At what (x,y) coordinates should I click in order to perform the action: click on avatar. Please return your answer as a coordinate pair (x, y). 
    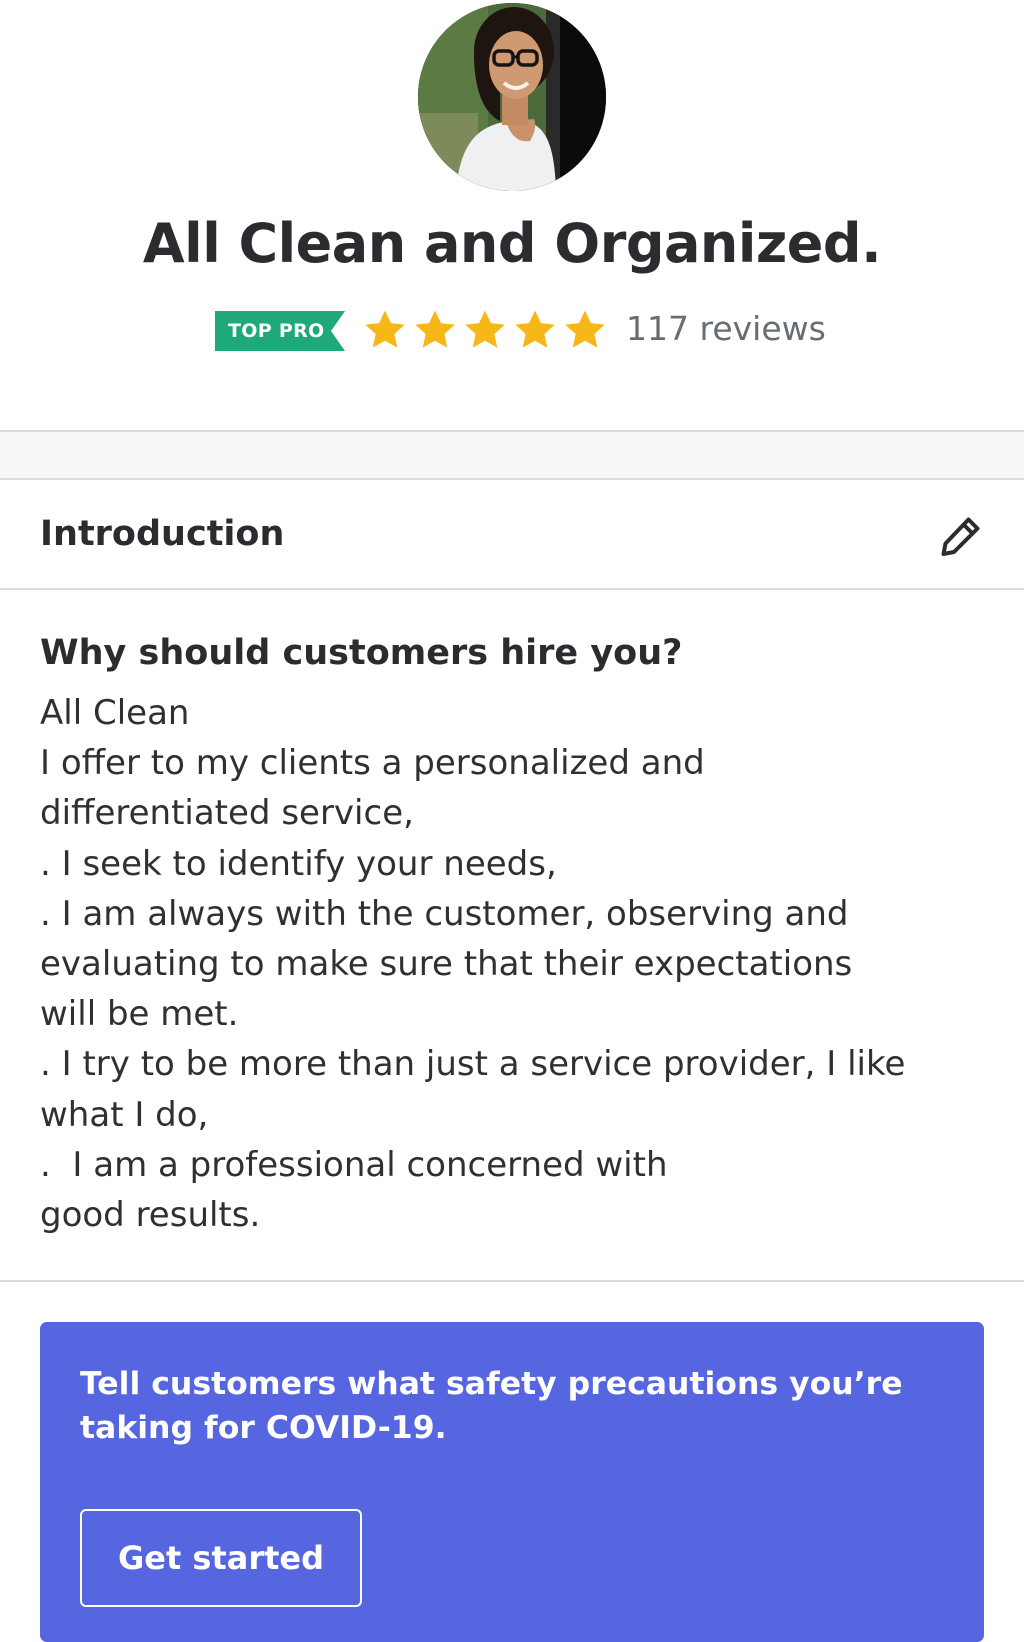
    Looking at the image, I should click on (512, 97).